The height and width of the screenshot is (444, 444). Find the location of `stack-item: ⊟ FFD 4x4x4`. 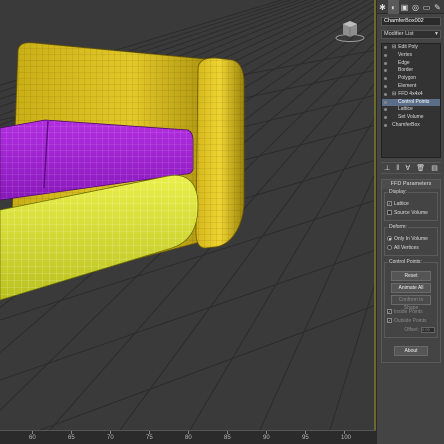

stack-item: ⊟ FFD 4x4x4 is located at coordinates (411, 95).